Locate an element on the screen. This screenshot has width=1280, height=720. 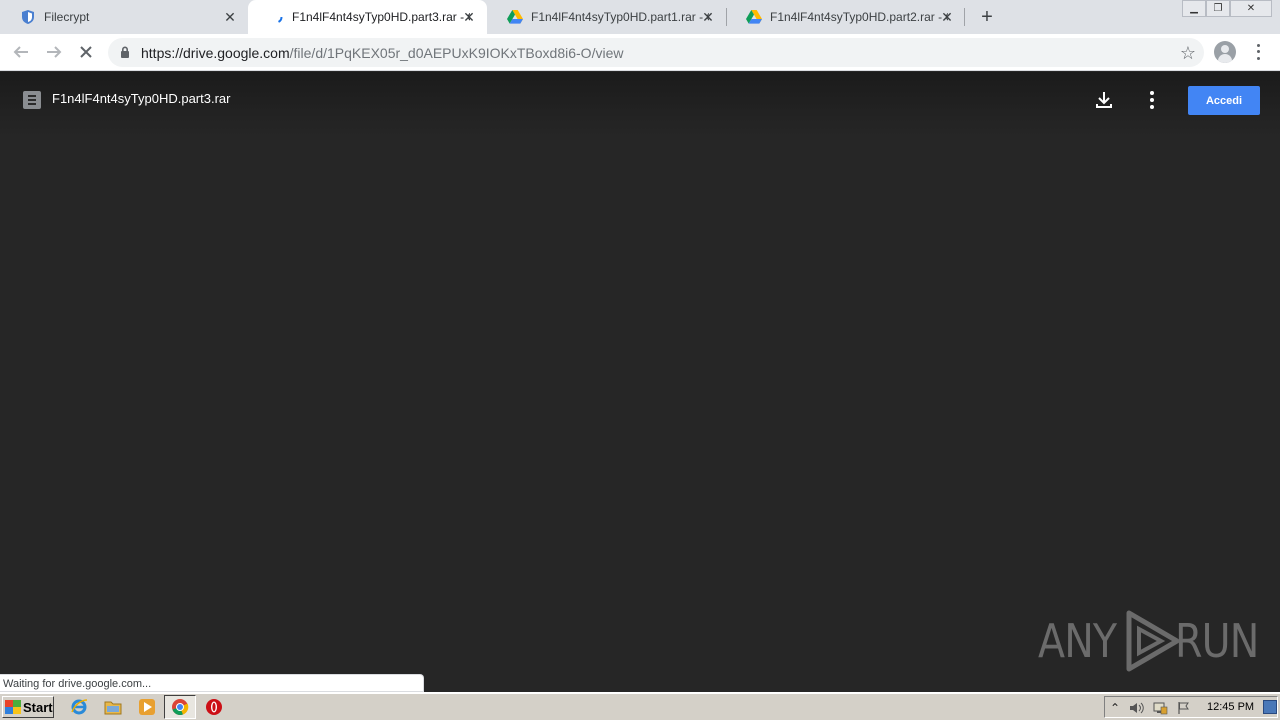
restore-icon: ❐ is located at coordinates (1218, 8).